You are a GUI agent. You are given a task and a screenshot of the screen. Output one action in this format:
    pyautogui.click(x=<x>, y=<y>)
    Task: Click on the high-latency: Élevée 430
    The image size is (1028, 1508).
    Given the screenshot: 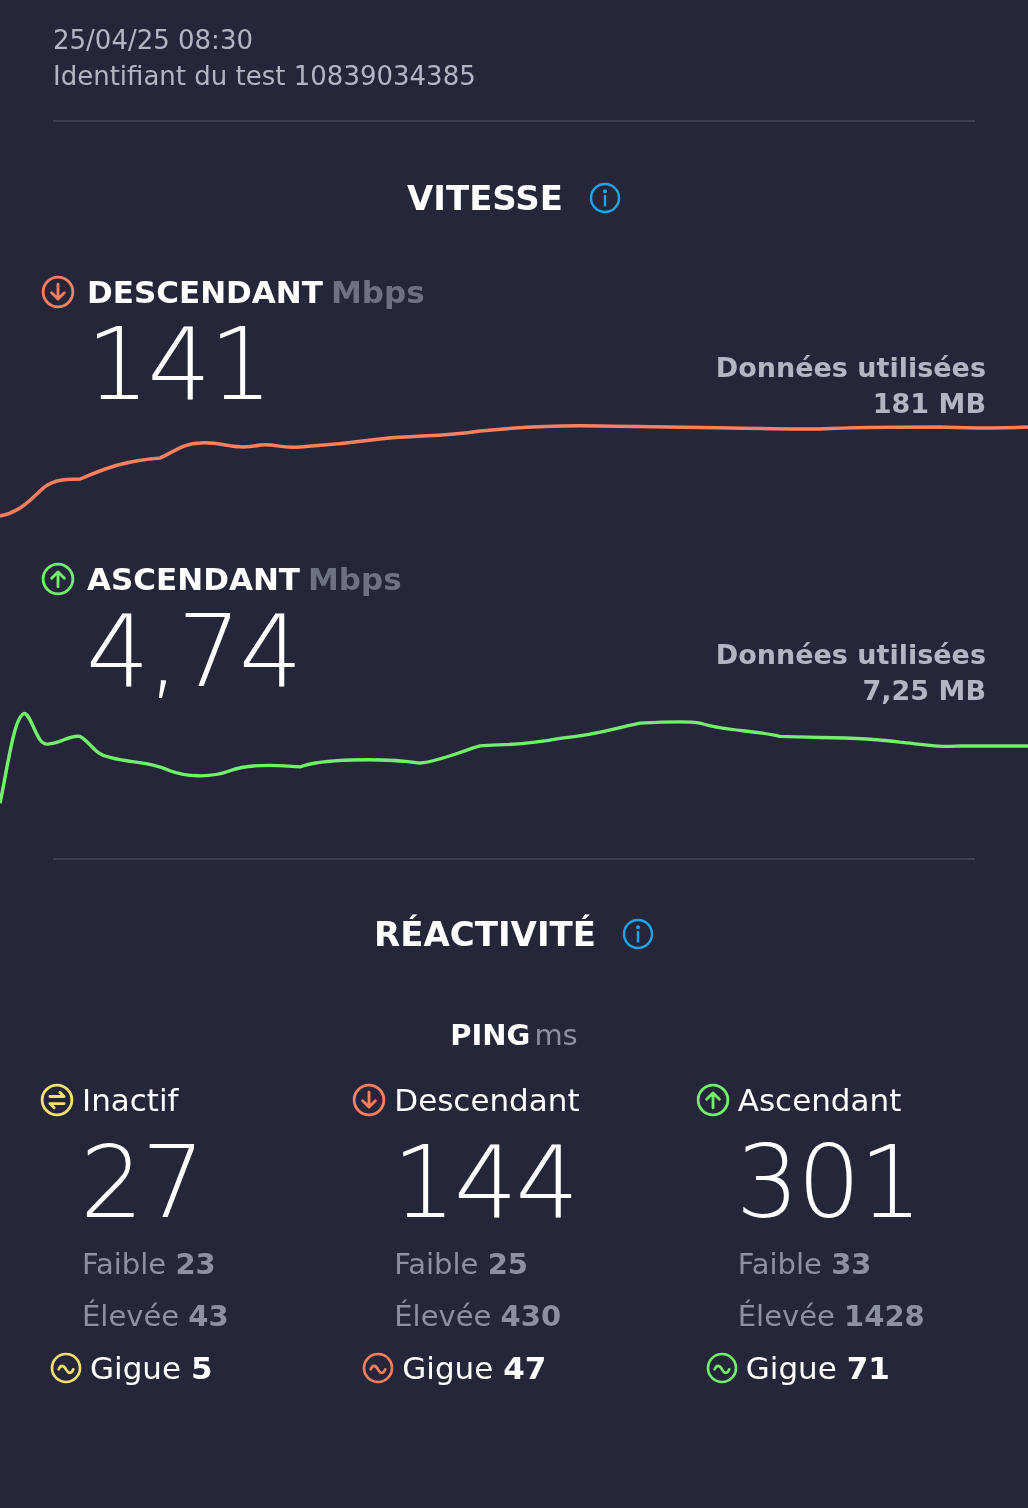 What is the action you would take?
    pyautogui.click(x=478, y=1316)
    